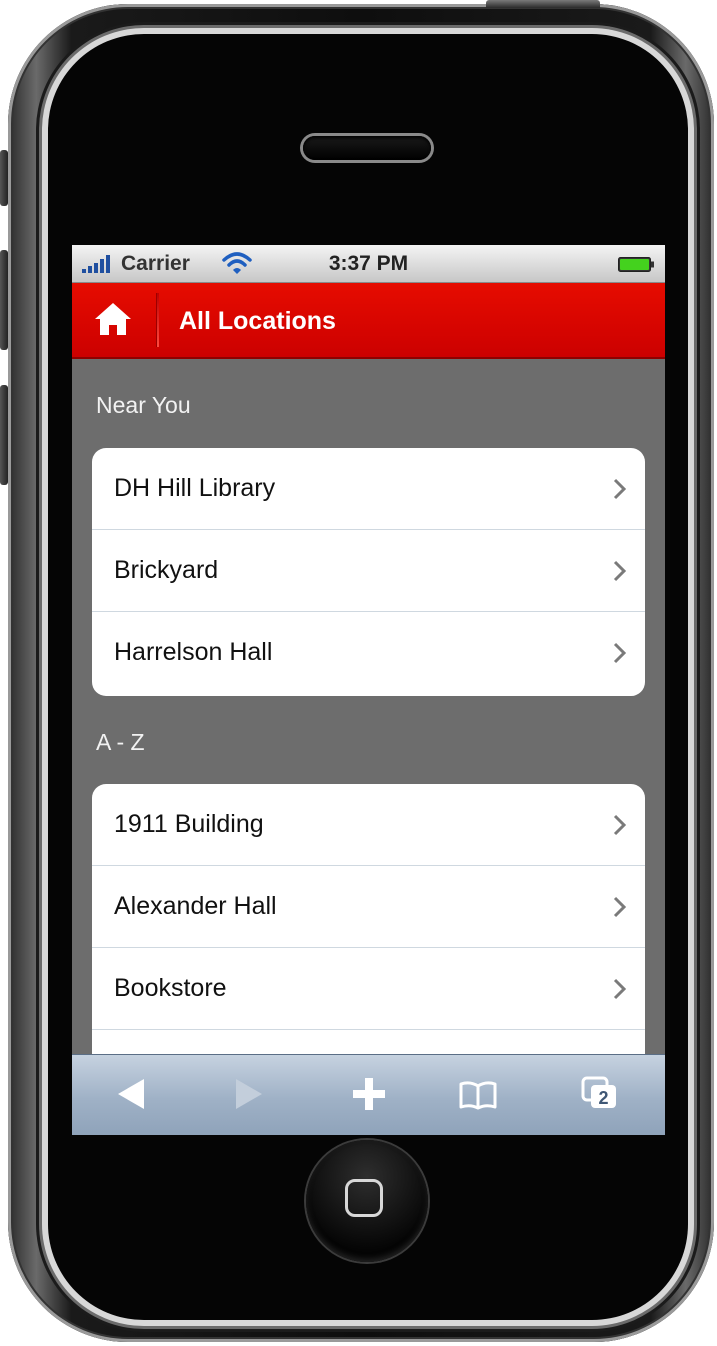 This screenshot has width=717, height=1346. What do you see at coordinates (170, 988) in the screenshot?
I see `list-item-label: Bookstore` at bounding box center [170, 988].